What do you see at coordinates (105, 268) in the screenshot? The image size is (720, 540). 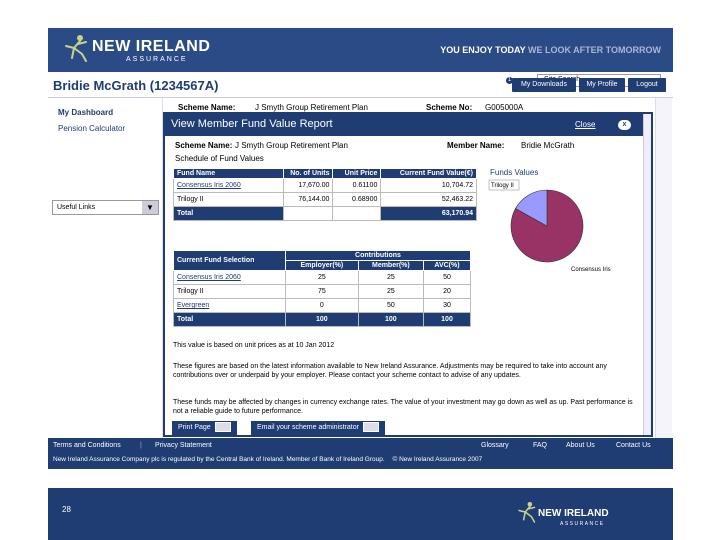 I see `sidebar` at bounding box center [105, 268].